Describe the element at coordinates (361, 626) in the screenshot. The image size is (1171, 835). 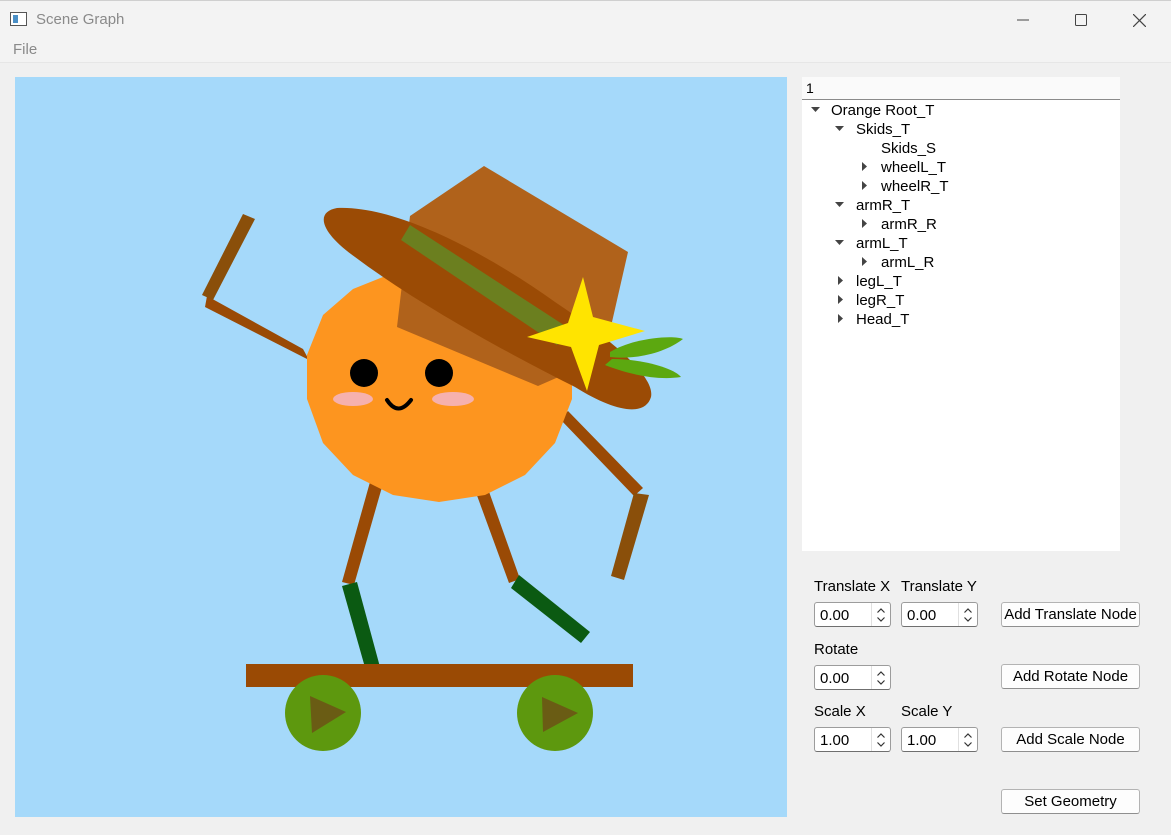
I see `left-boot` at that location.